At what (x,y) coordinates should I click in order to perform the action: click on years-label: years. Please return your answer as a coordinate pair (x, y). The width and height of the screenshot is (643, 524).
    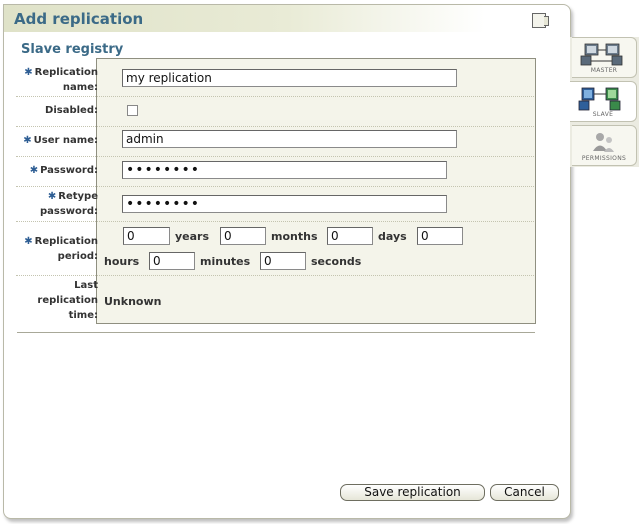
    Looking at the image, I should click on (192, 236).